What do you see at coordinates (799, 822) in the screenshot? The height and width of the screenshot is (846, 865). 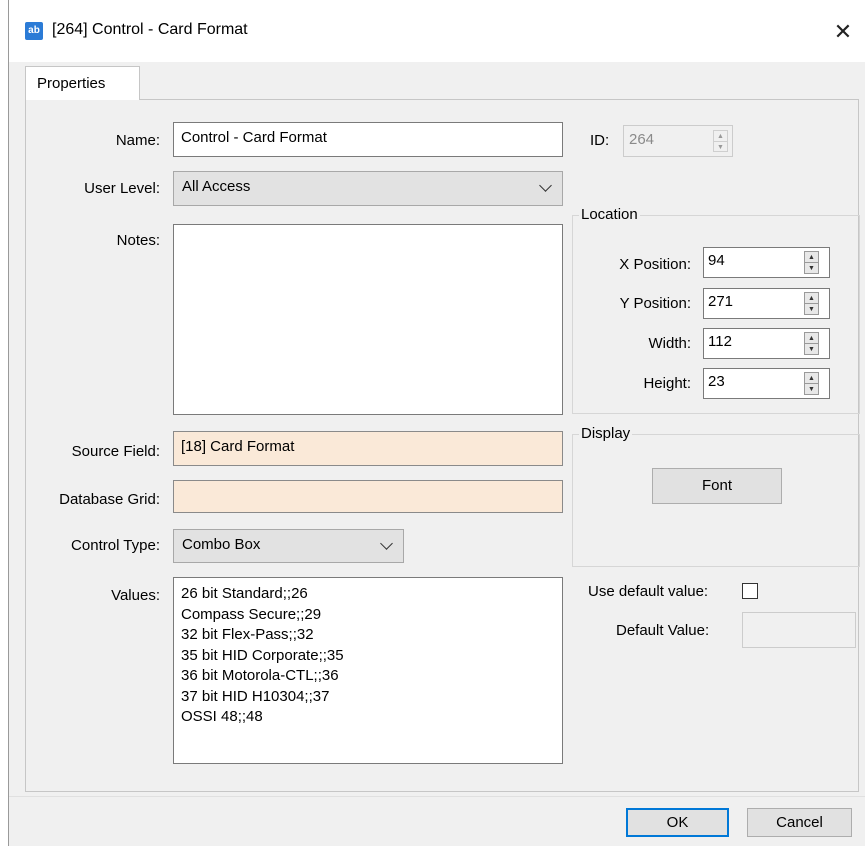 I see `cancel-button: Cancel` at bounding box center [799, 822].